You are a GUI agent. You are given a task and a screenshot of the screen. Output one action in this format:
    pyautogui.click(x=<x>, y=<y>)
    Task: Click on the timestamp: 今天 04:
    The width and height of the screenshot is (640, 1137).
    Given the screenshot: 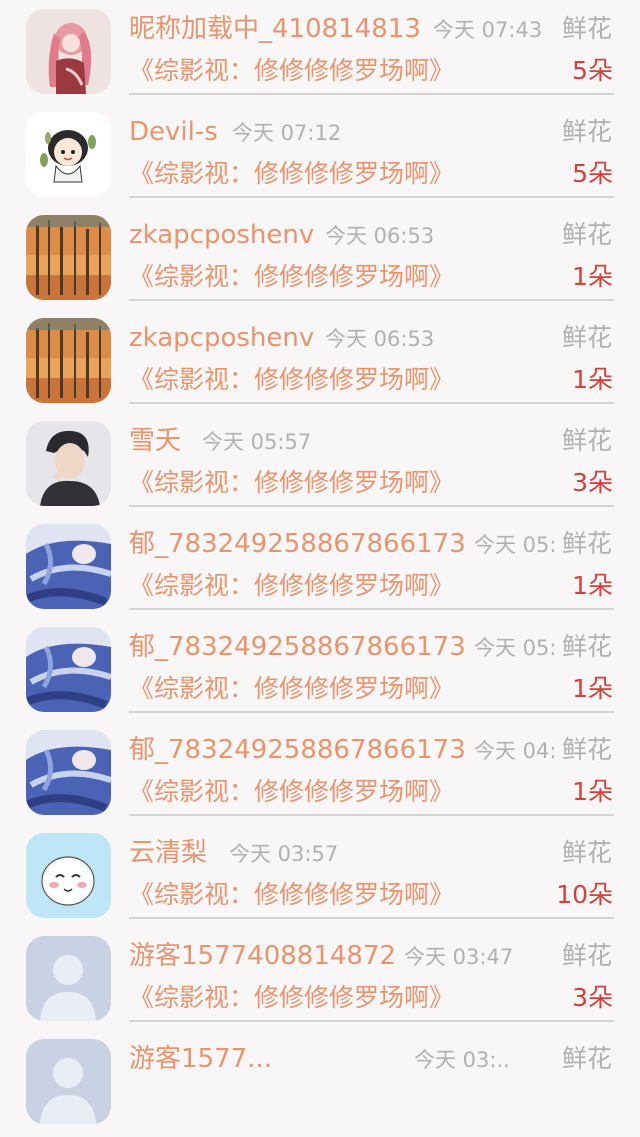 What is the action you would take?
    pyautogui.click(x=515, y=751)
    